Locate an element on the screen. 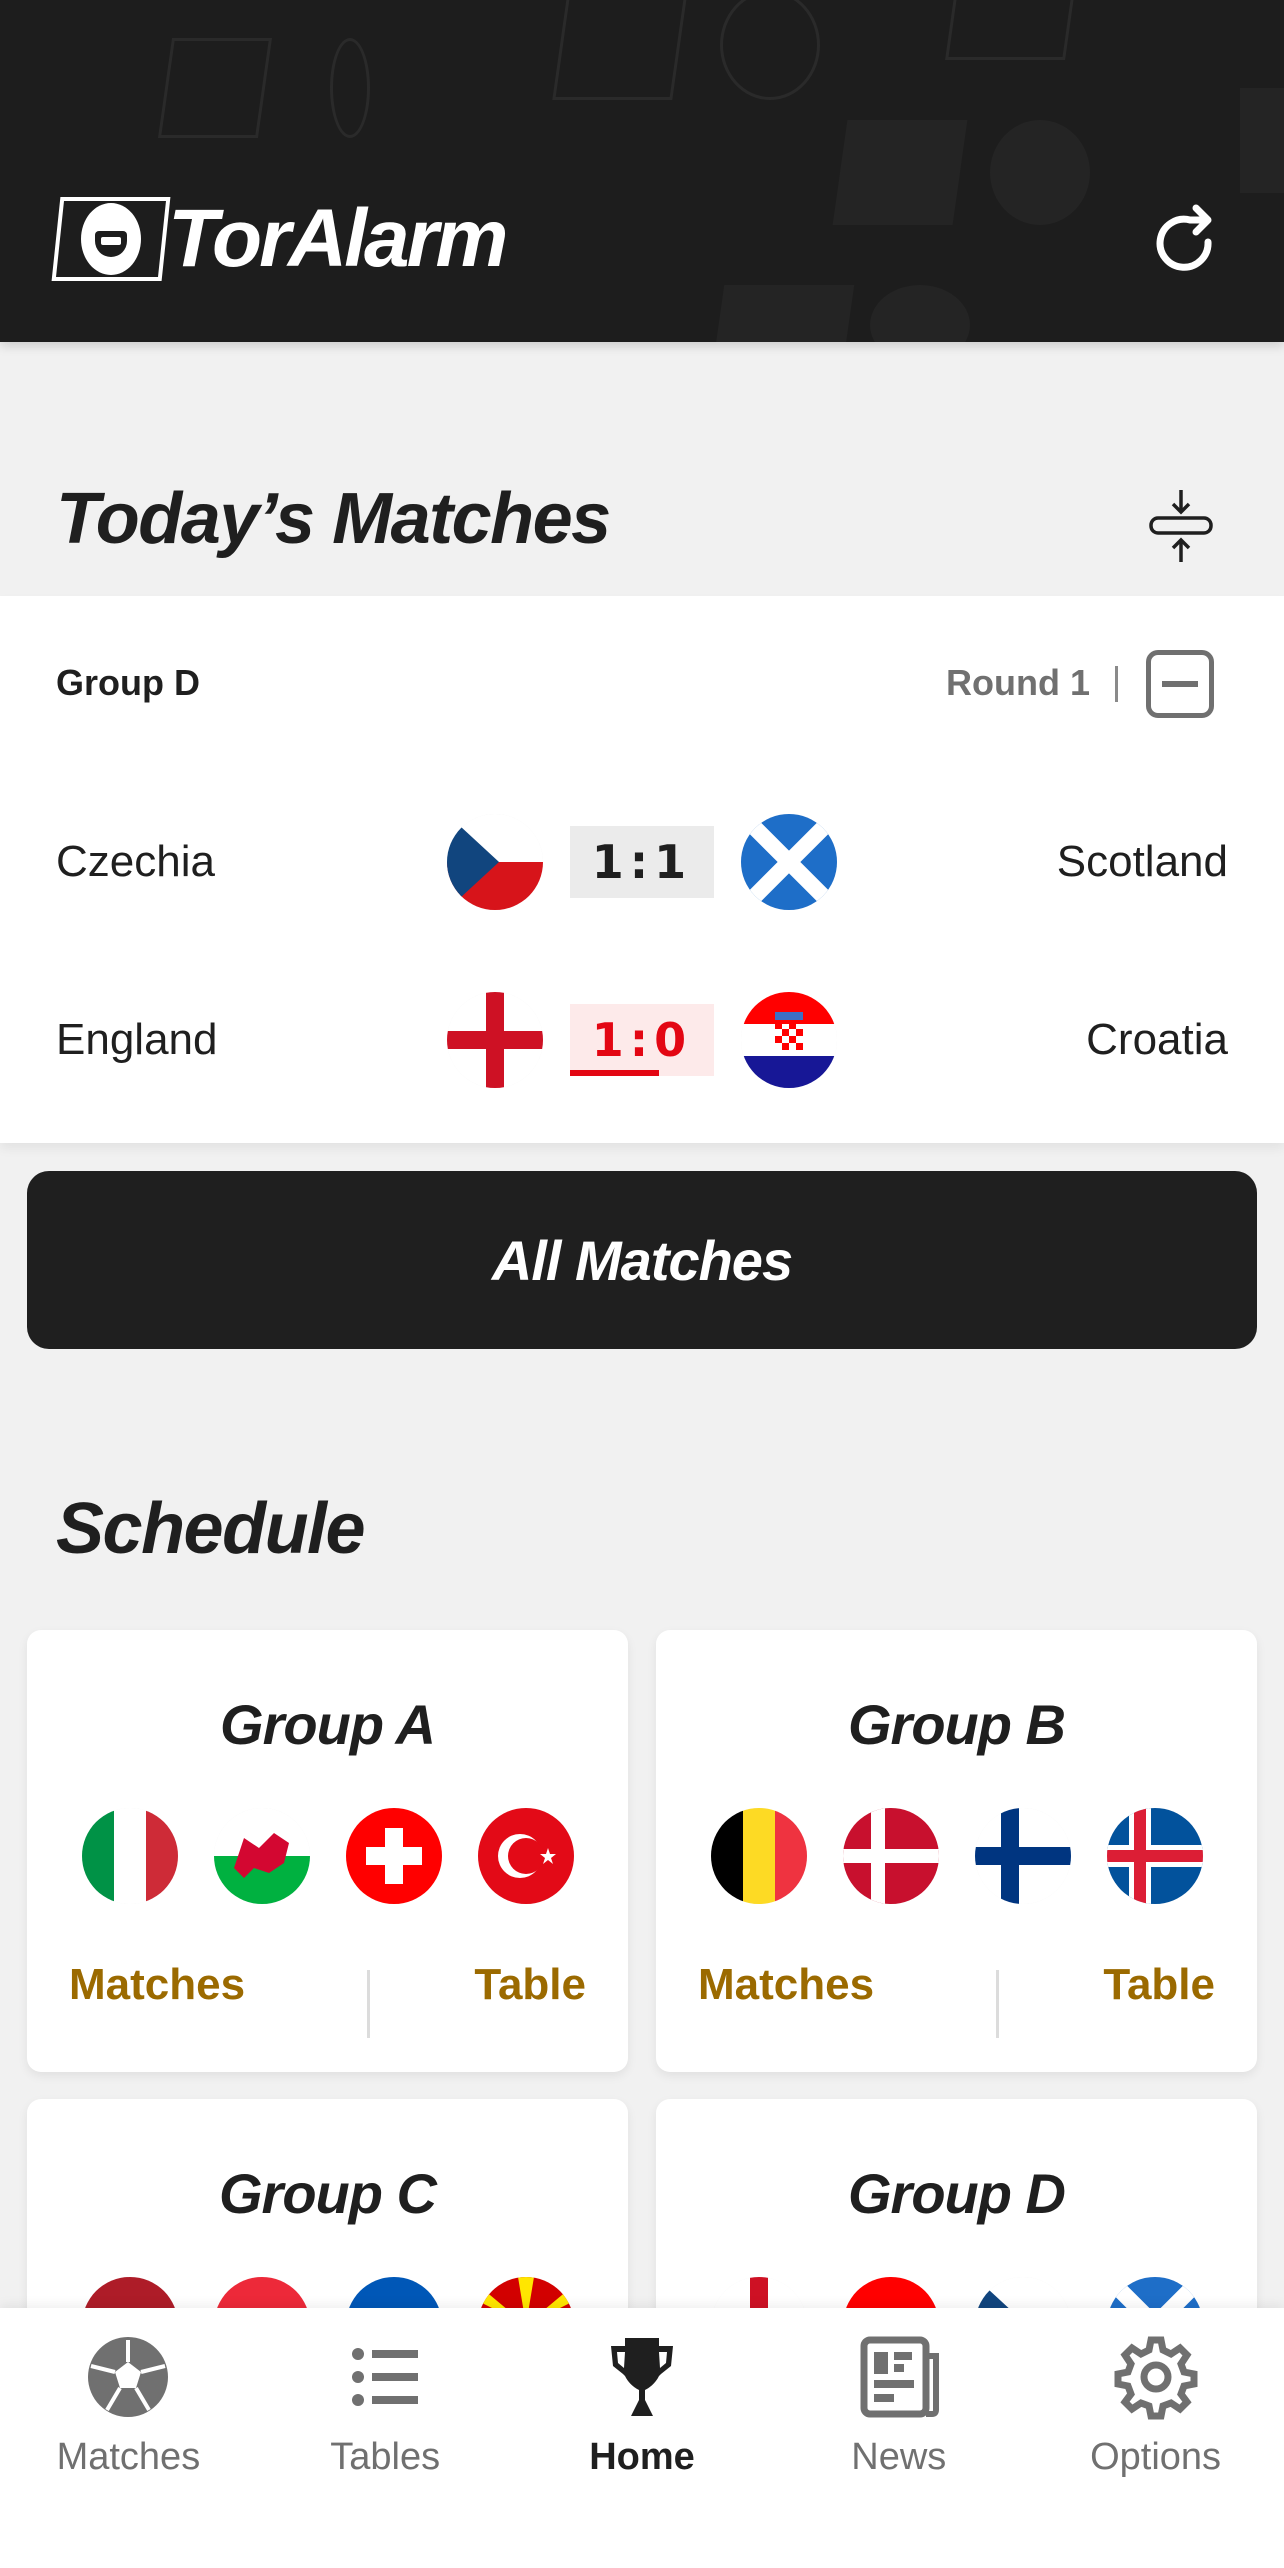 The image size is (1284, 2568). minus-square-icon is located at coordinates (1180, 684).